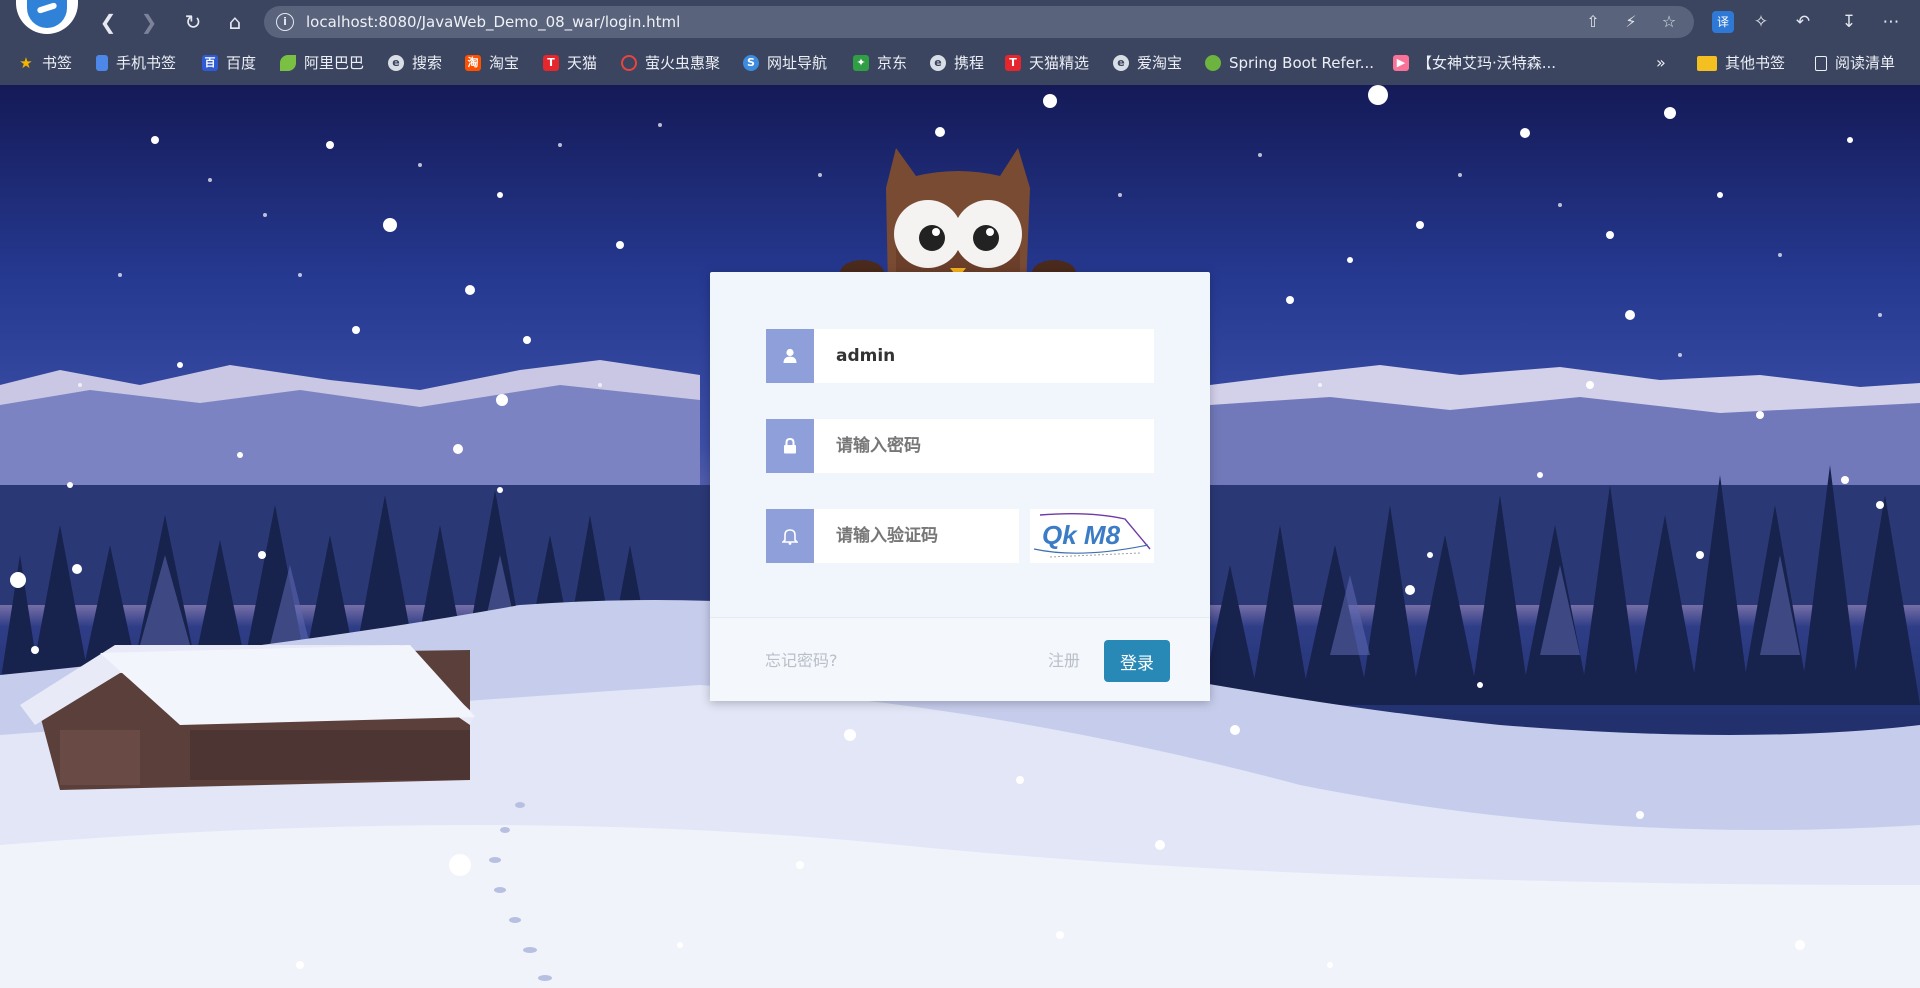  I want to click on bookmark-item: 百百度, so click(229, 63).